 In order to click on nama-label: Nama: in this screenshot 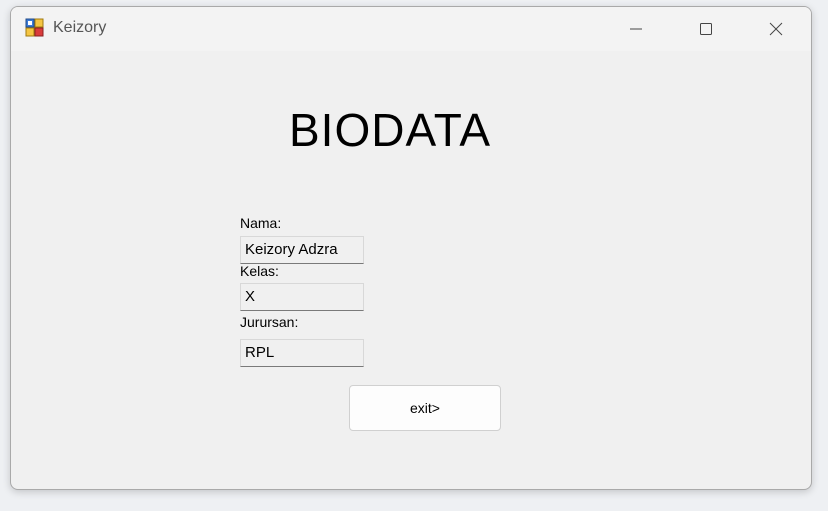, I will do `click(261, 223)`.